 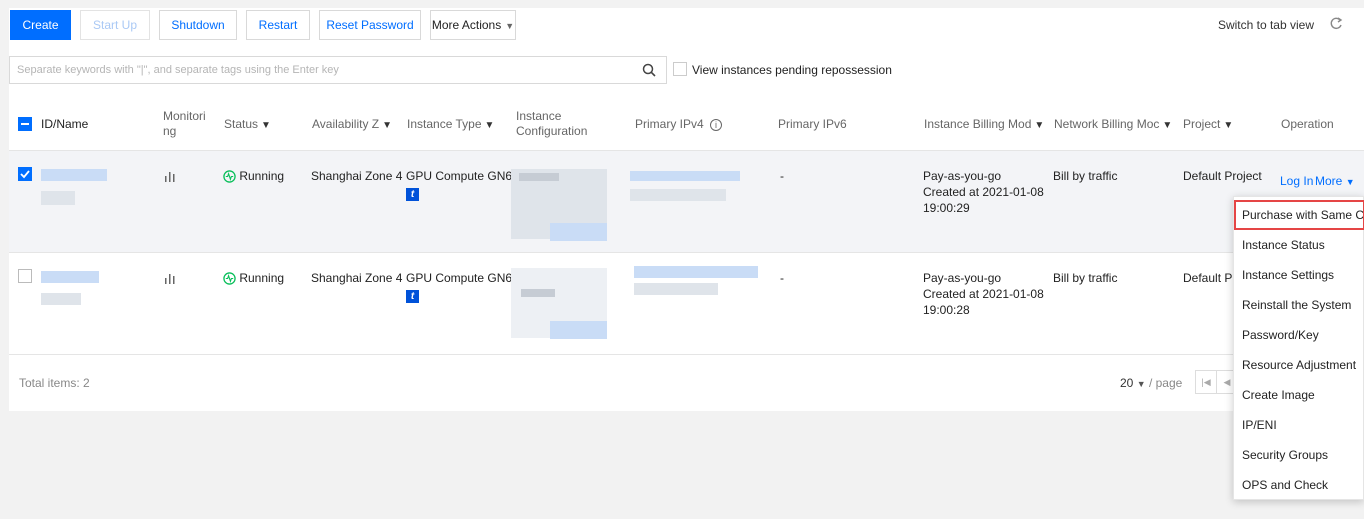 I want to click on column-instance-type-label: Instance Type, so click(x=444, y=124).